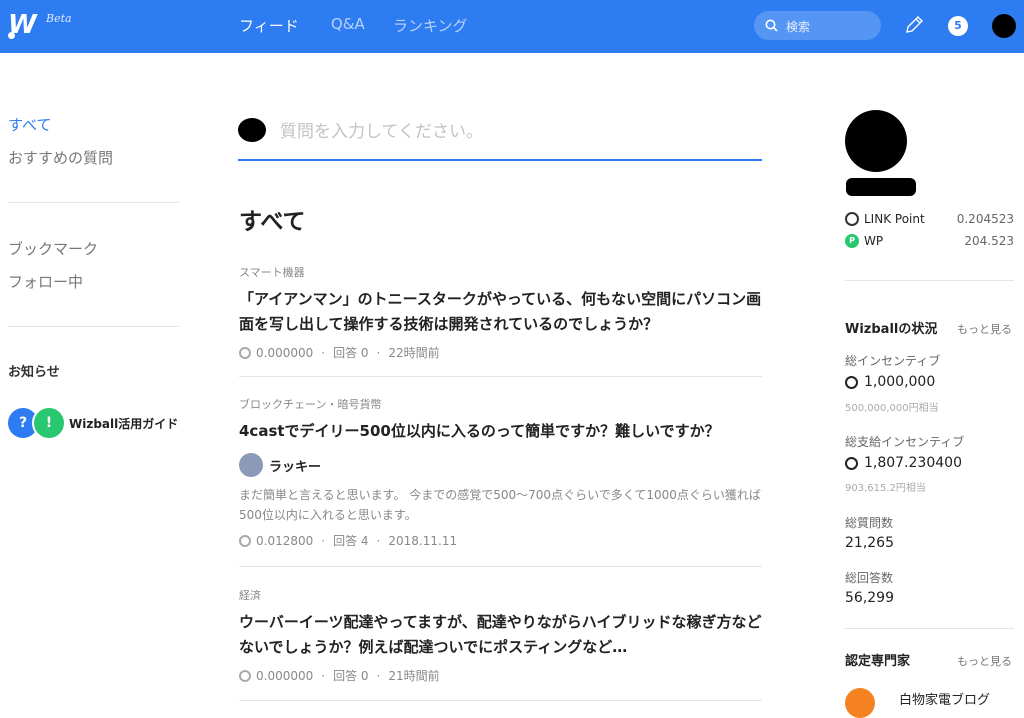  I want to click on link-point-value: 0.204523, so click(985, 219).